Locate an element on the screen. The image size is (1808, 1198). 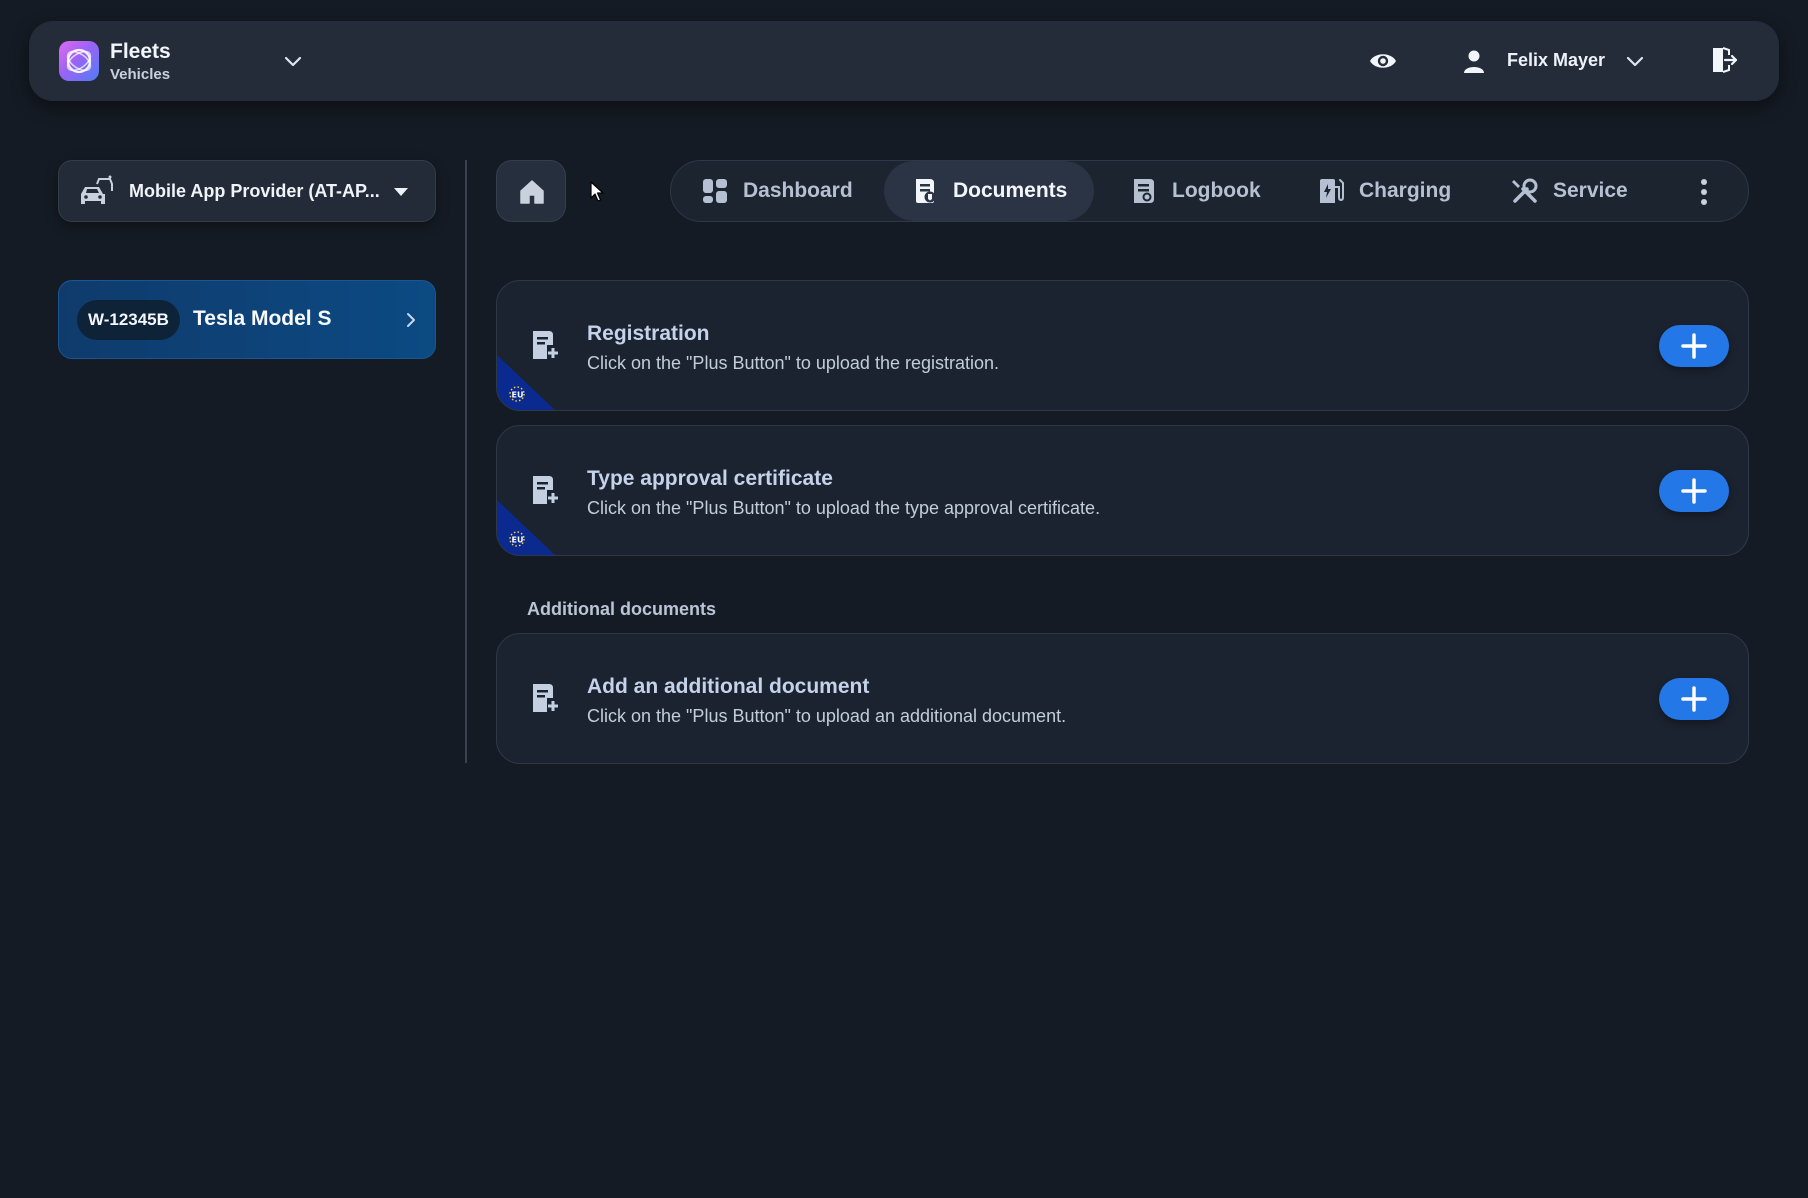
vehicle-list-item: W-12345B Tesla Model S is located at coordinates (247, 319).